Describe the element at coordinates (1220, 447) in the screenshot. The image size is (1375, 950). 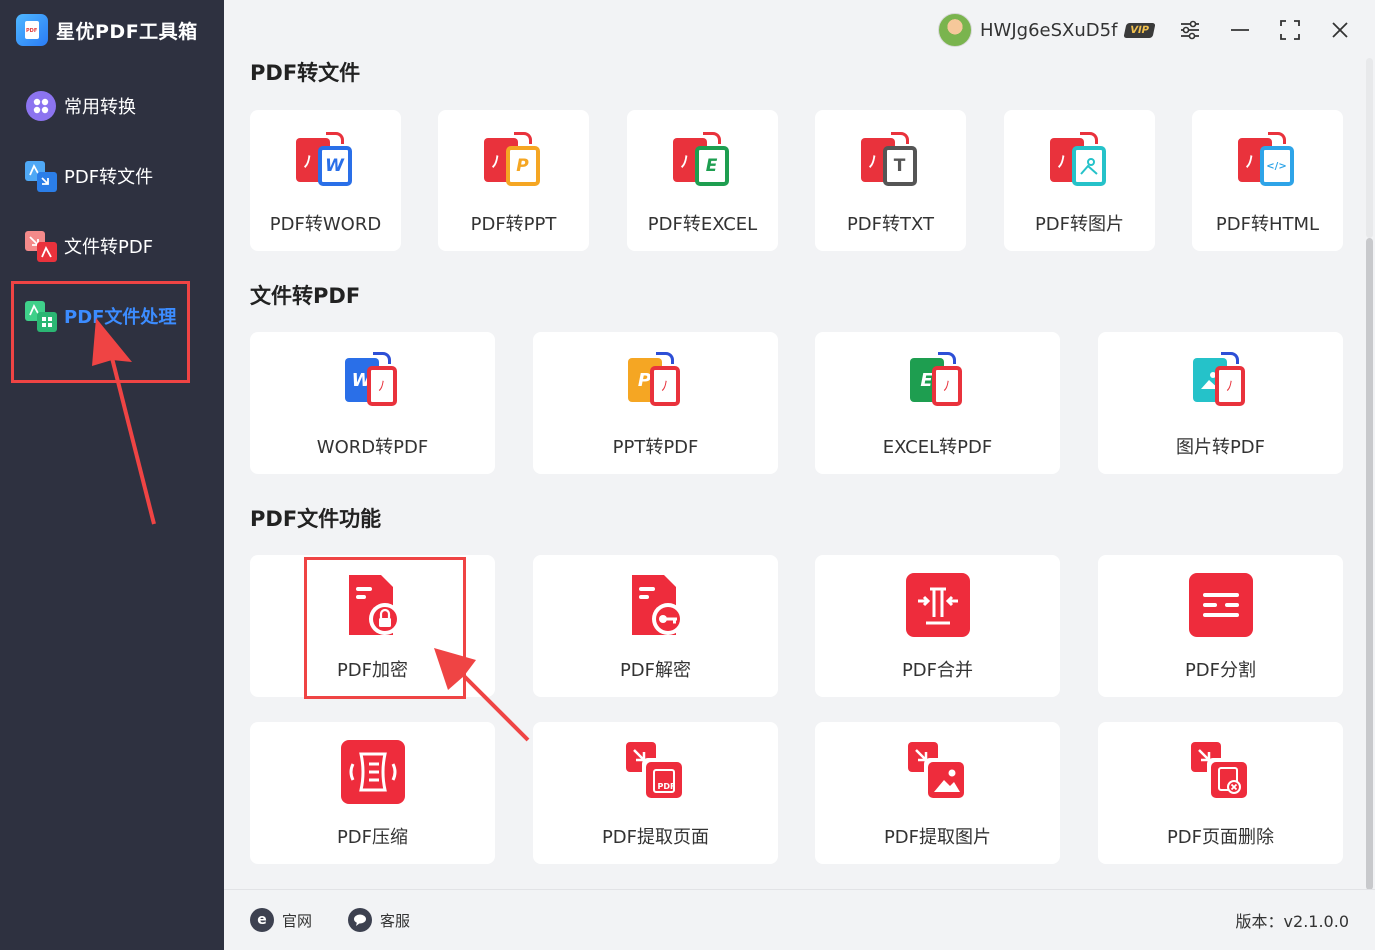
I see `tool-card-label: 图片转PDF` at that location.